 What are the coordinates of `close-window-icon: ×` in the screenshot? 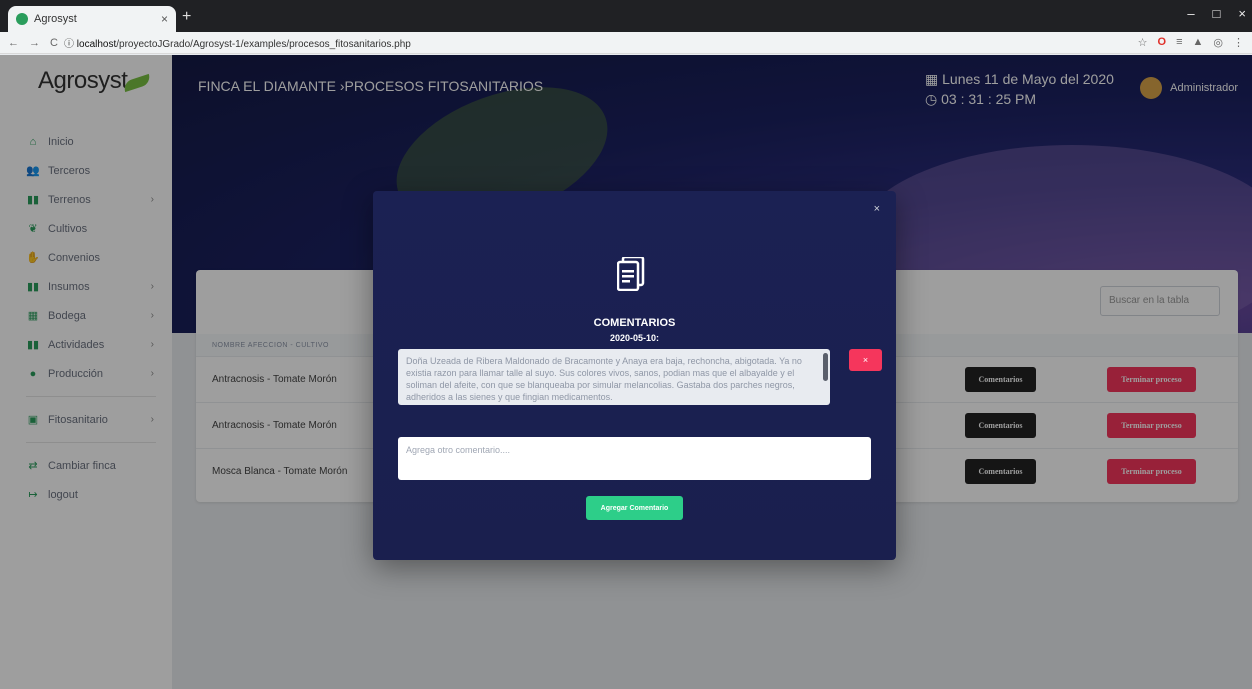 It's located at (1242, 13).